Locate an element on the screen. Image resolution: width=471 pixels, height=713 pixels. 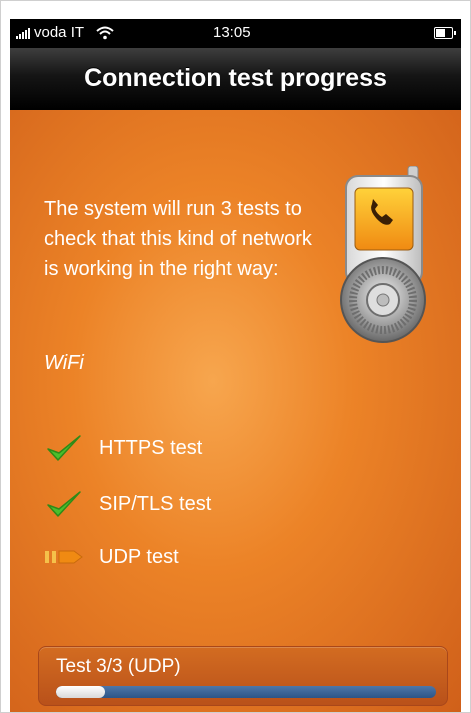
test-item-https: HTTPS test is located at coordinates (123, 448).